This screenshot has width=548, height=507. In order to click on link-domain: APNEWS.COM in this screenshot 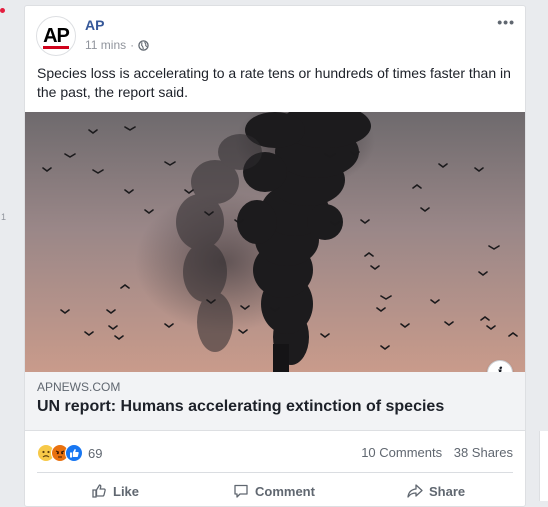, I will do `click(79, 387)`.